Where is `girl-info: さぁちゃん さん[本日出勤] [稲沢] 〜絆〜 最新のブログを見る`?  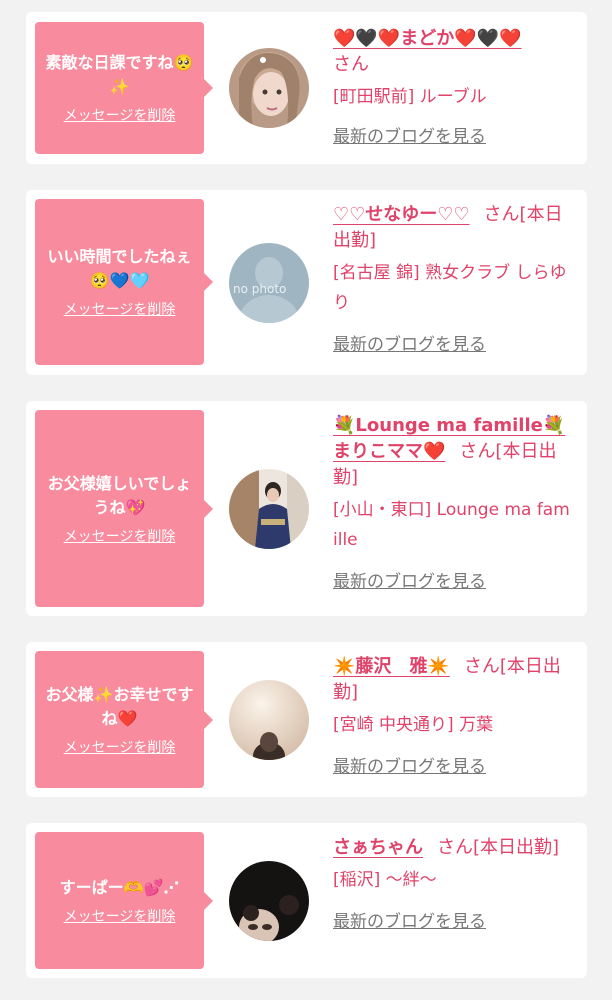 girl-info: さぁちゃん さん[本日出勤] [稲沢] 〜絆〜 最新のブログを見る is located at coordinates (453, 883).